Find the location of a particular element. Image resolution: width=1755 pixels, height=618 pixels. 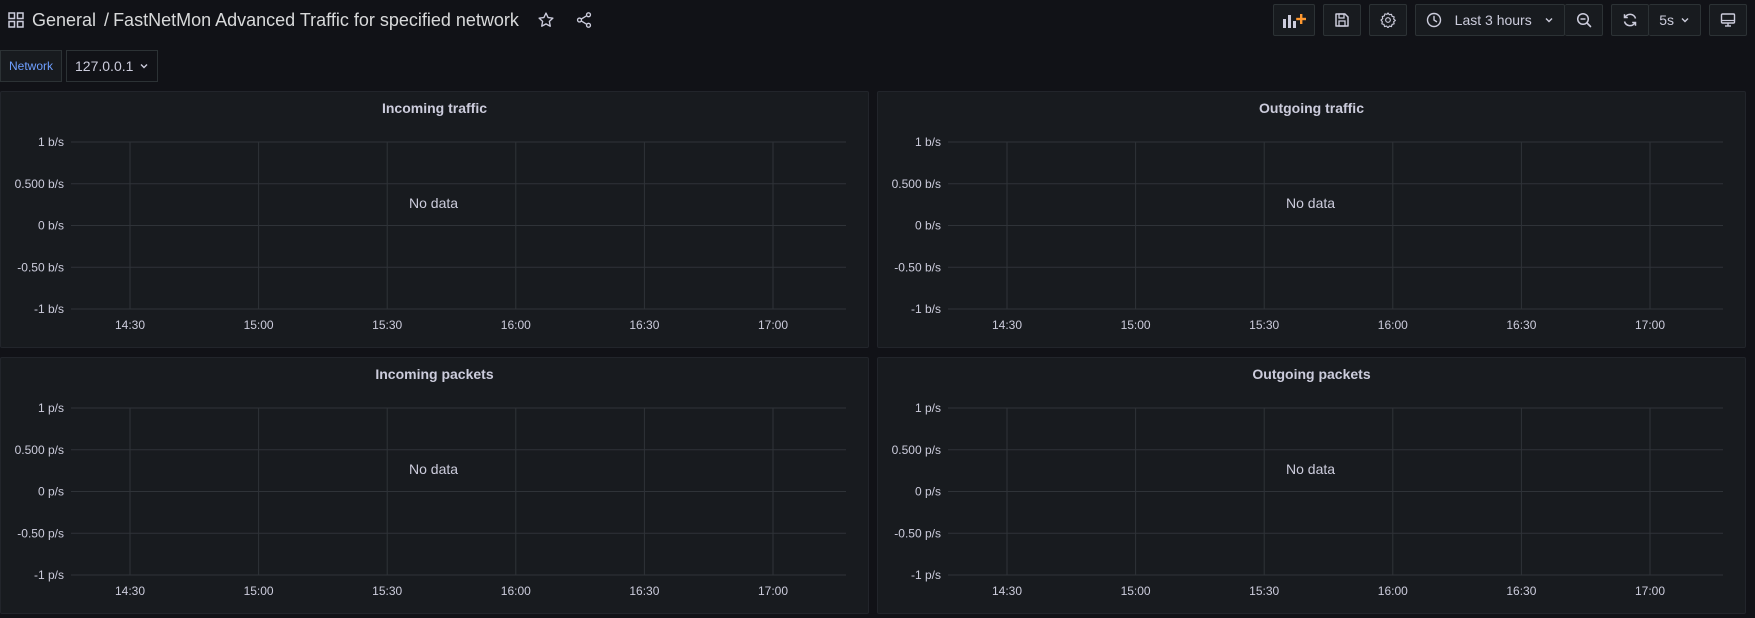

star-icon is located at coordinates (546, 20).